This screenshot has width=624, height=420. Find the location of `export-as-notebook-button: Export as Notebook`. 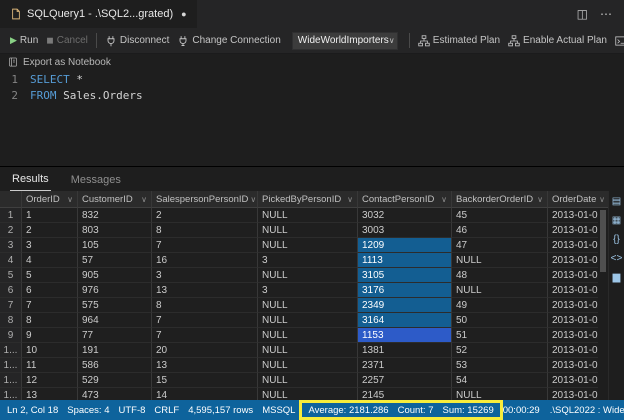

export-as-notebook-button: Export as Notebook is located at coordinates (312, 62).